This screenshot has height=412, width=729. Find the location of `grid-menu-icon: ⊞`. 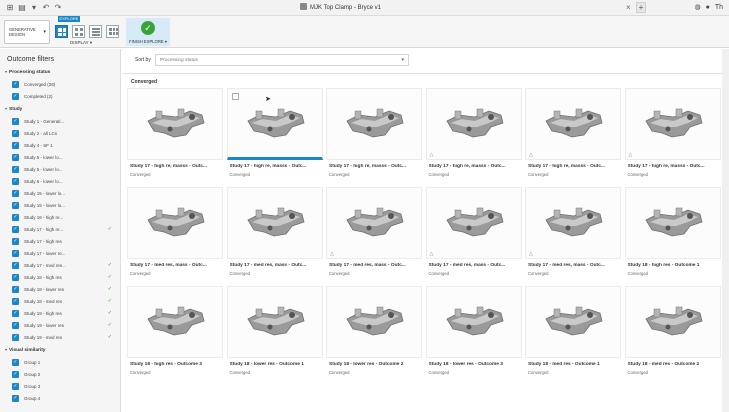

grid-menu-icon: ⊞ is located at coordinates (10, 8).